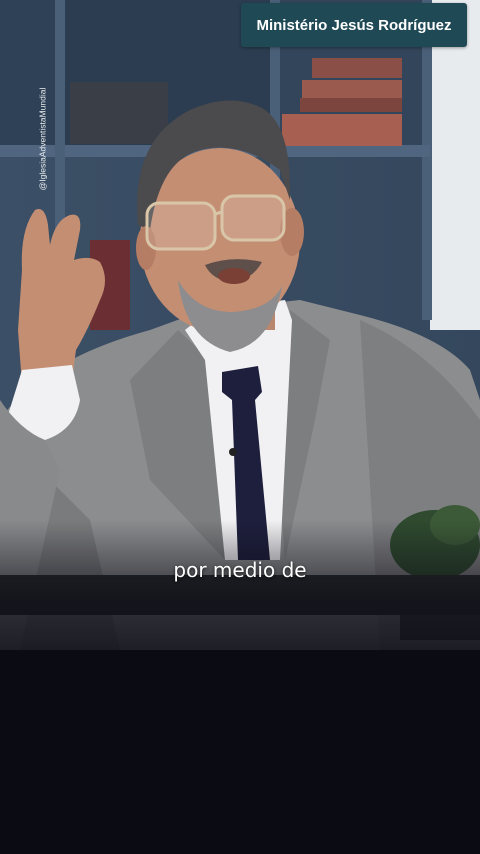 Image resolution: width=480 pixels, height=854 pixels. What do you see at coordinates (240, 570) in the screenshot?
I see `subtitle-caption: por medio de` at bounding box center [240, 570].